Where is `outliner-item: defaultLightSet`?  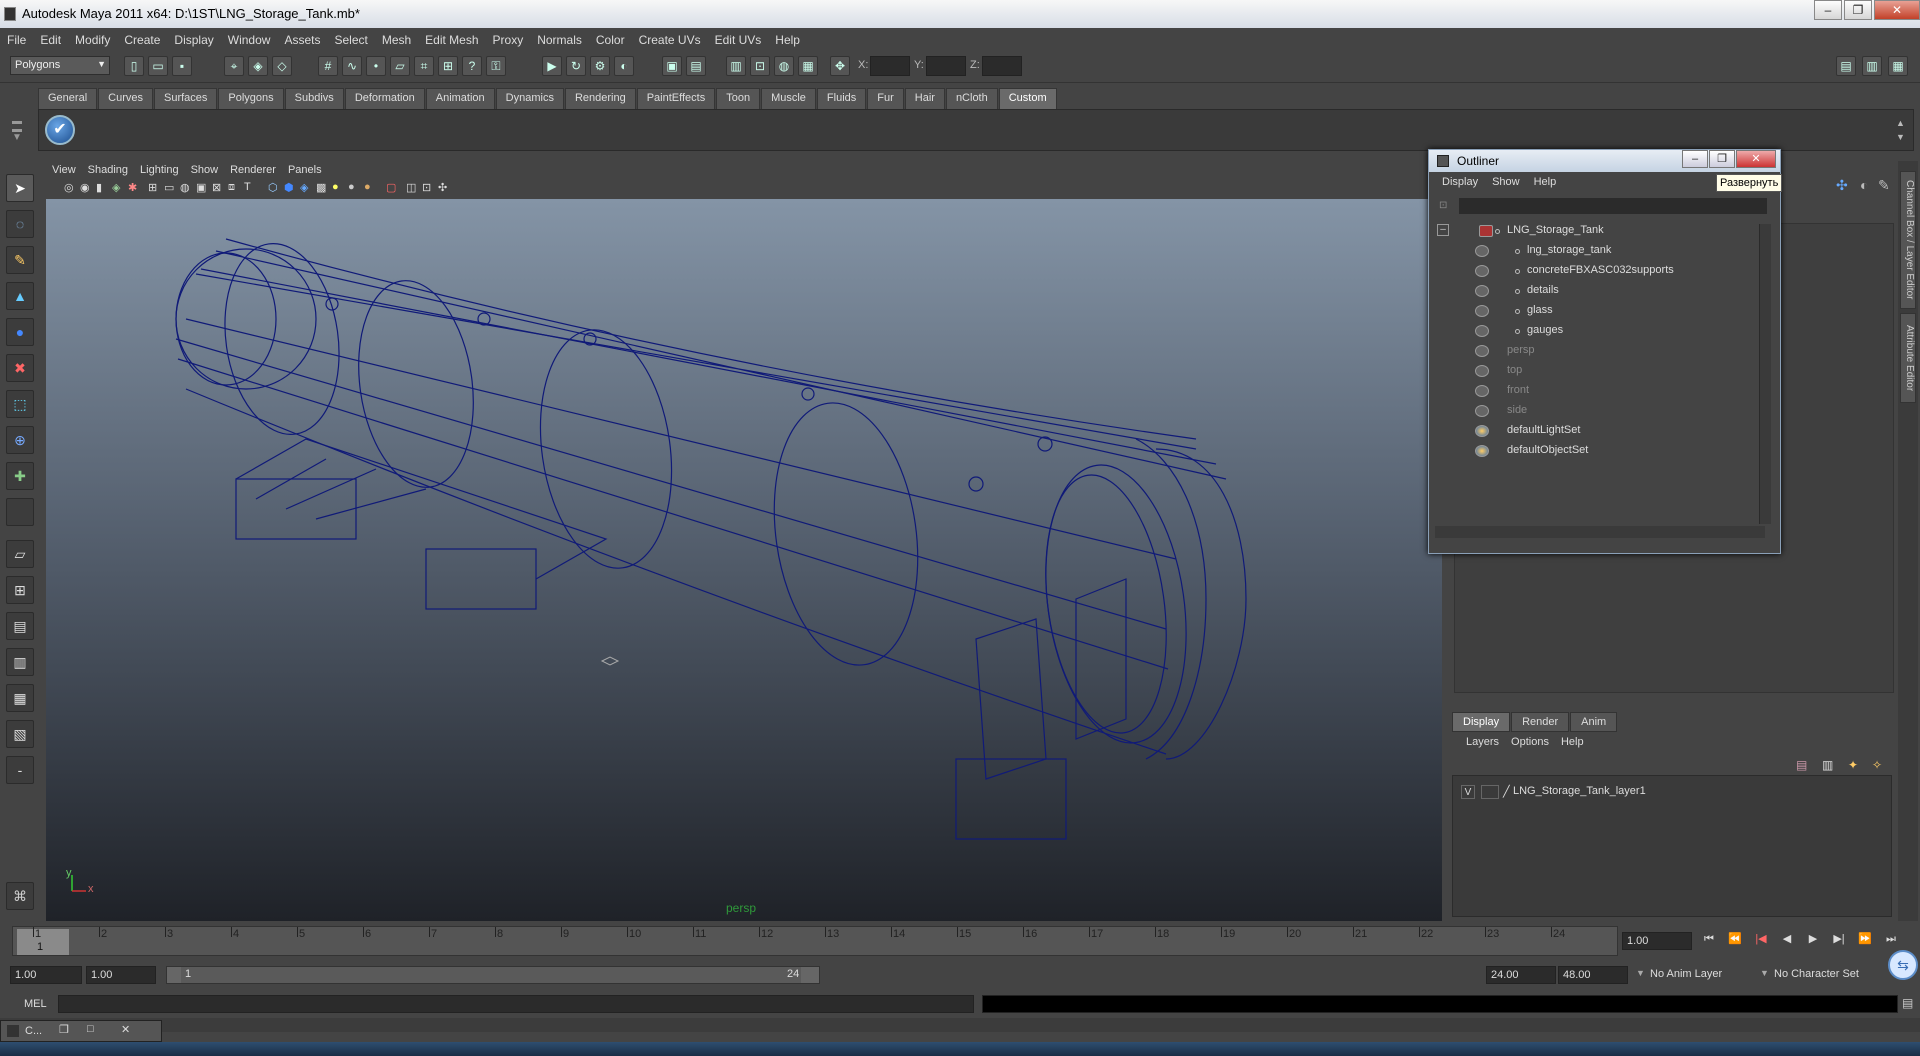 outliner-item: defaultLightSet is located at coordinates (1595, 431).